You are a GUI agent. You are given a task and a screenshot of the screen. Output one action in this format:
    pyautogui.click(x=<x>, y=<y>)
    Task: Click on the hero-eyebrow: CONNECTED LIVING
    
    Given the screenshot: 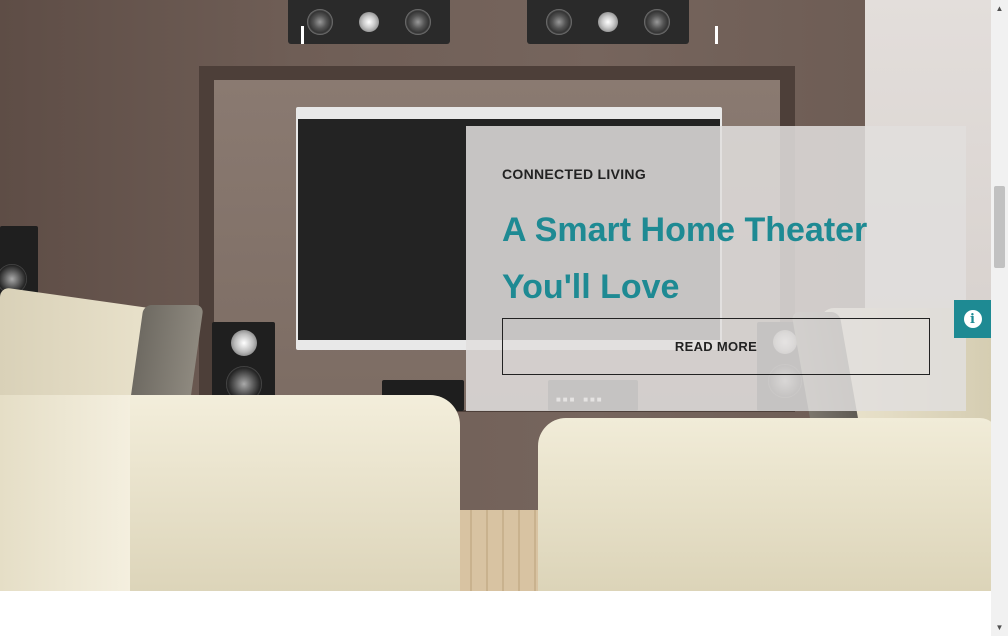 What is the action you would take?
    pyautogui.click(x=574, y=174)
    